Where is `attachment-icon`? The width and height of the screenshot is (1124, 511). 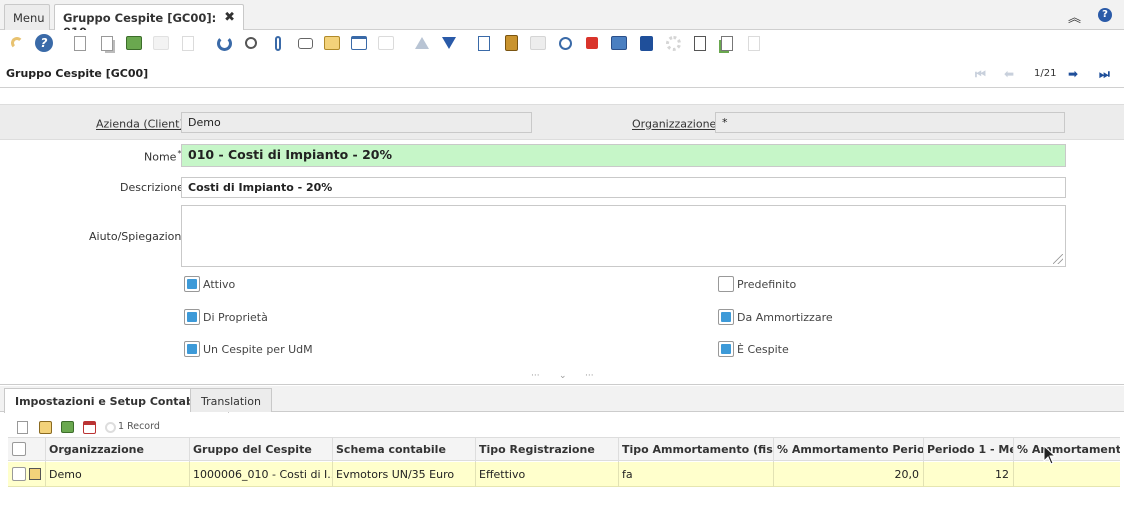
attachment-icon is located at coordinates (278, 43).